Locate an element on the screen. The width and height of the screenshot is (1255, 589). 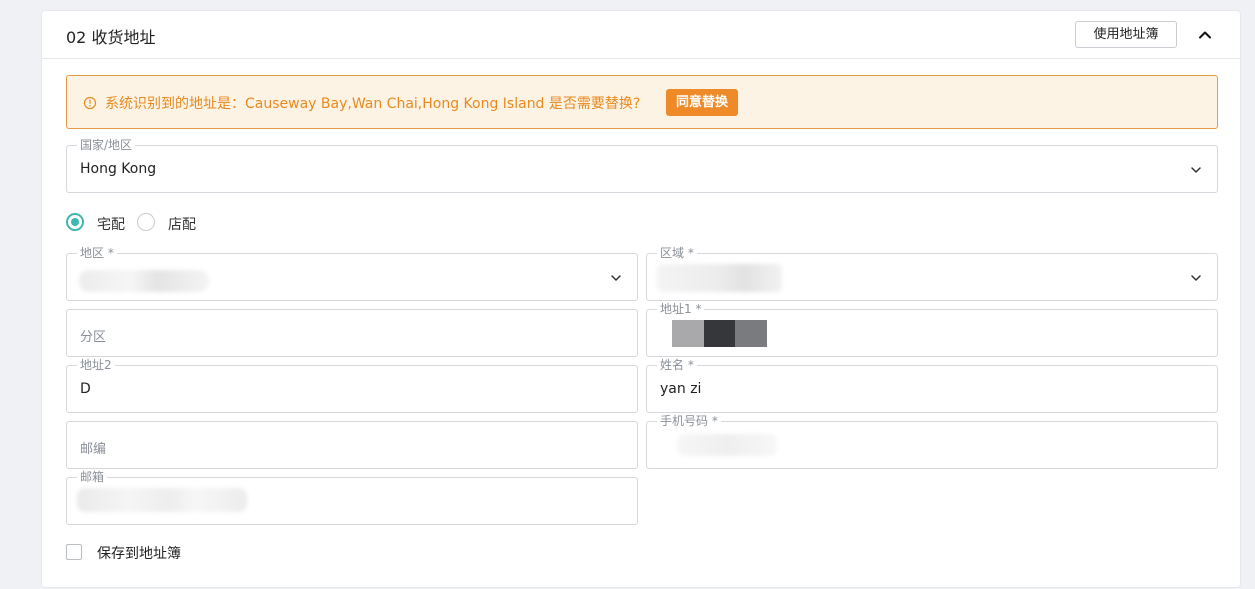
radio-checked is located at coordinates (75, 222).